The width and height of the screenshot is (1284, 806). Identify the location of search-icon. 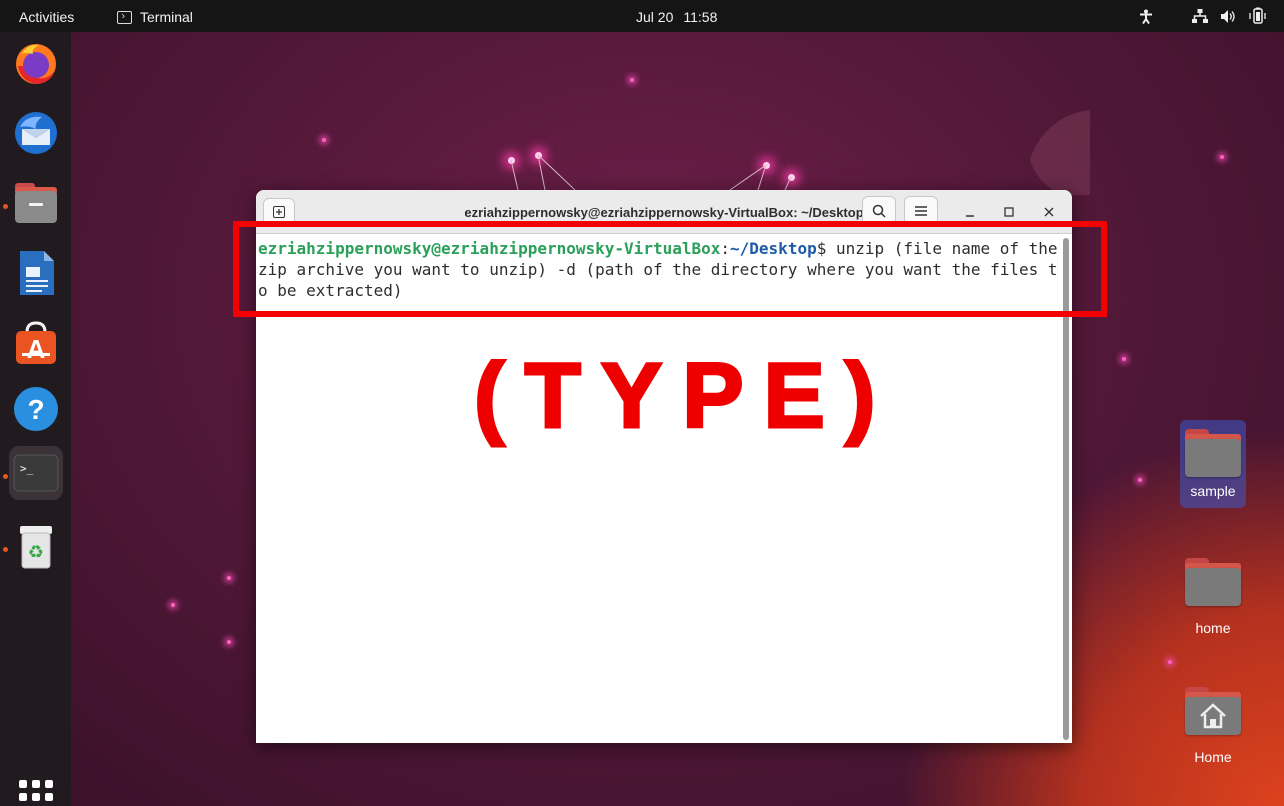
(879, 211).